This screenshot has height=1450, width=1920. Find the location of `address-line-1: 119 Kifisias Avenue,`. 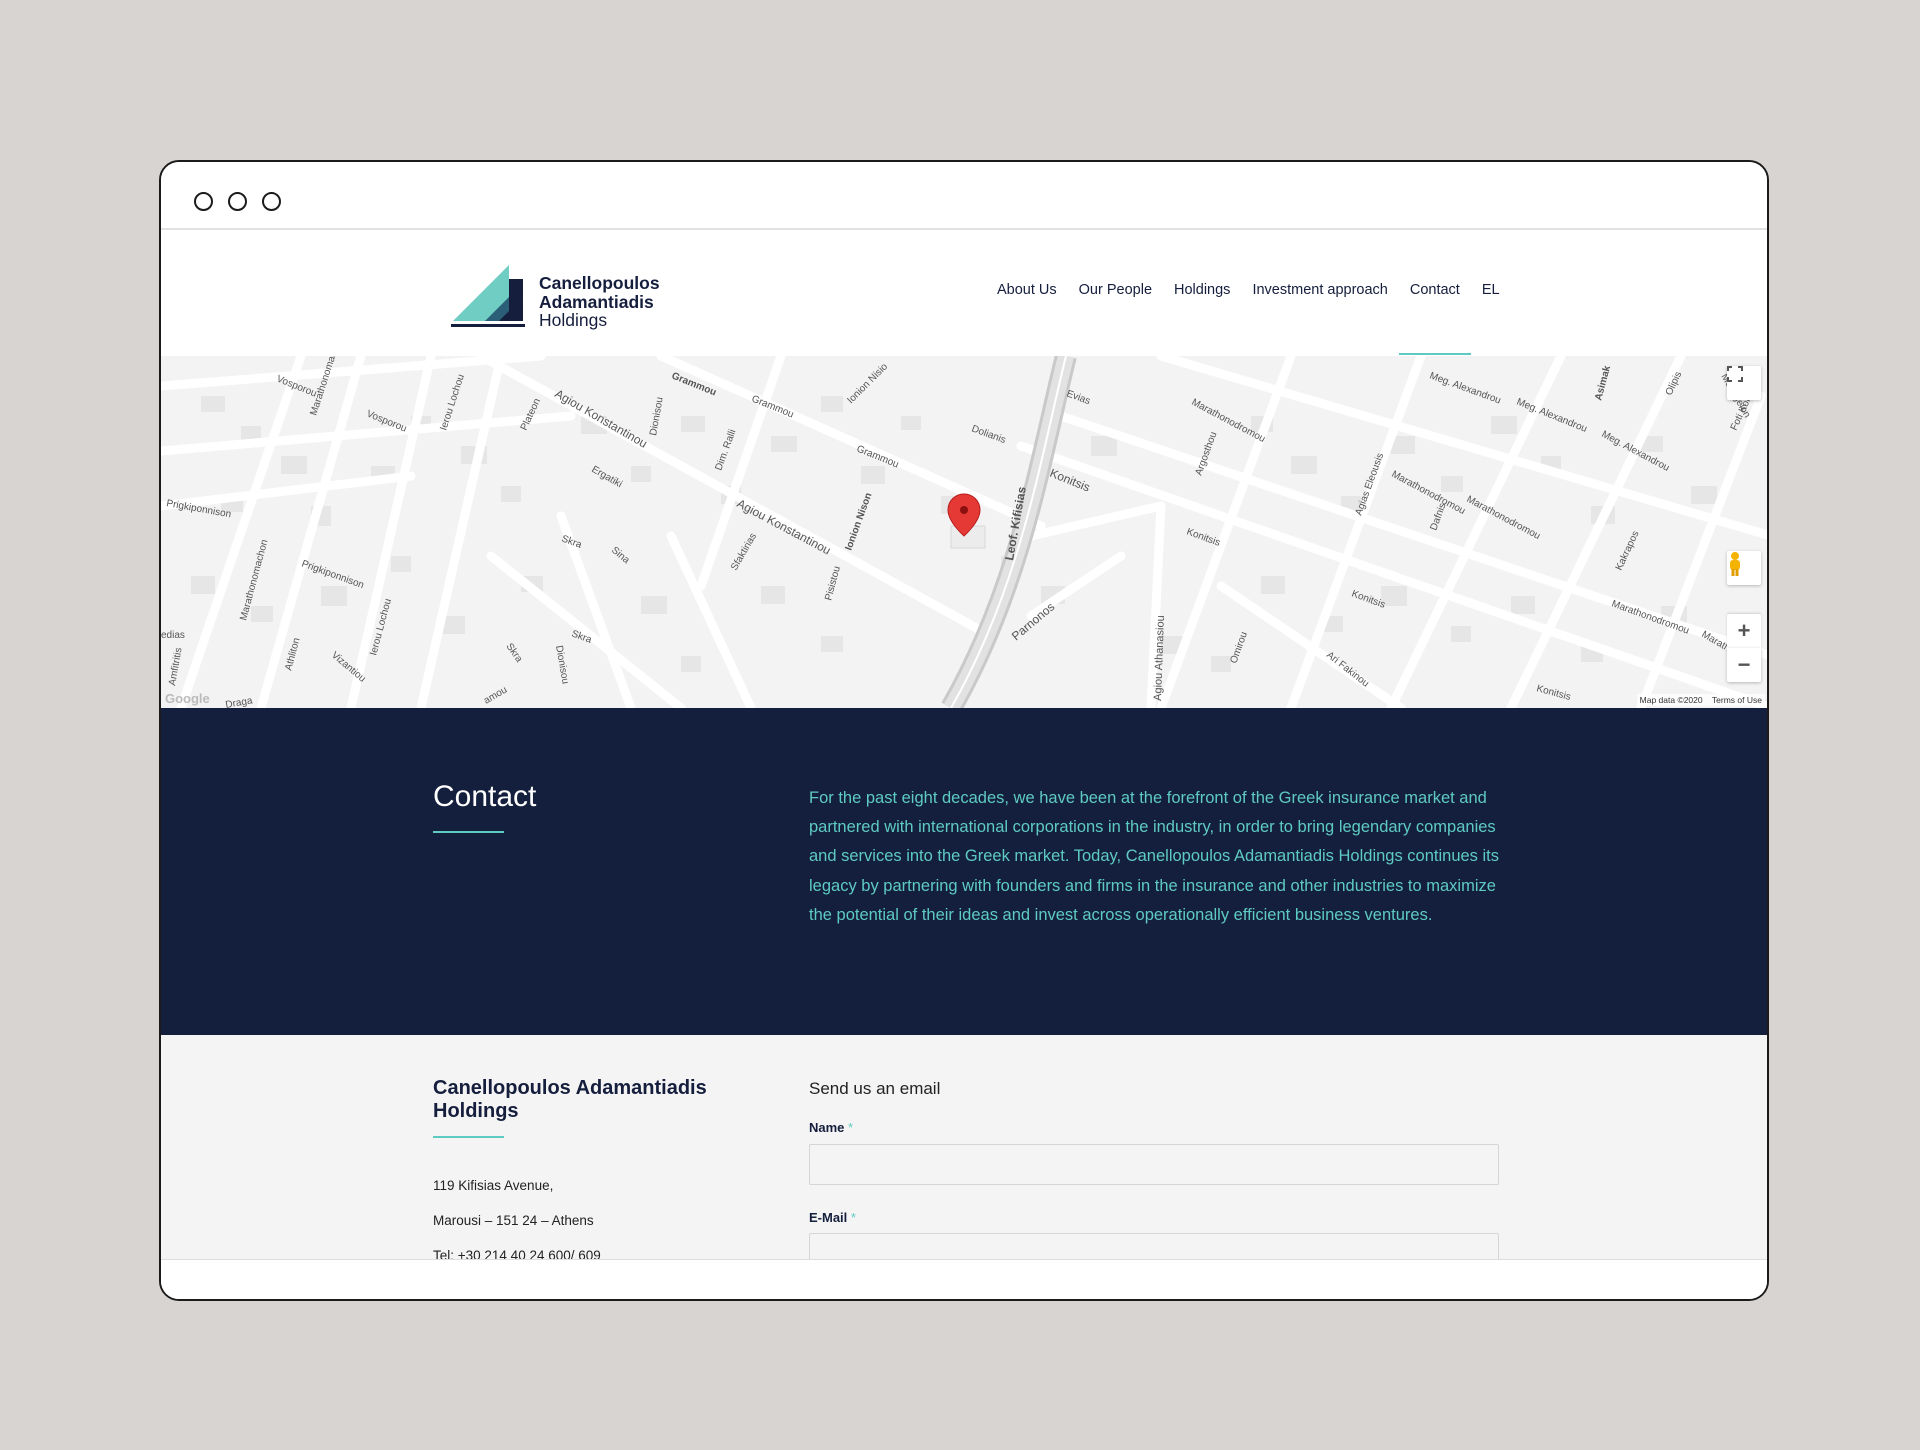

address-line-1: 119 Kifisias Avenue, is located at coordinates (493, 1185).